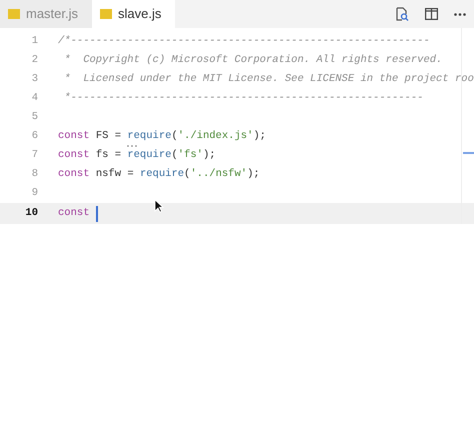 Image resolution: width=474 pixels, height=422 pixels. What do you see at coordinates (431, 14) in the screenshot?
I see `split-editor-icon` at bounding box center [431, 14].